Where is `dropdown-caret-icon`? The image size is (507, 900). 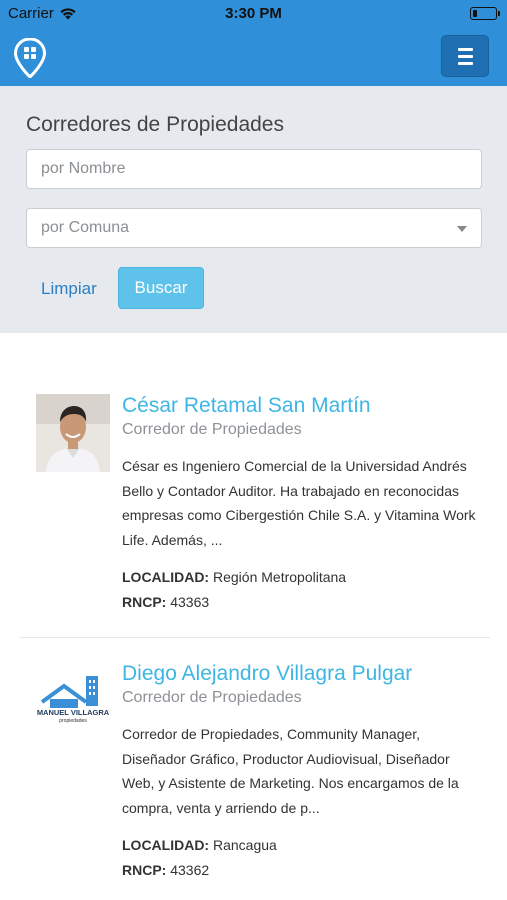 dropdown-caret-icon is located at coordinates (462, 229).